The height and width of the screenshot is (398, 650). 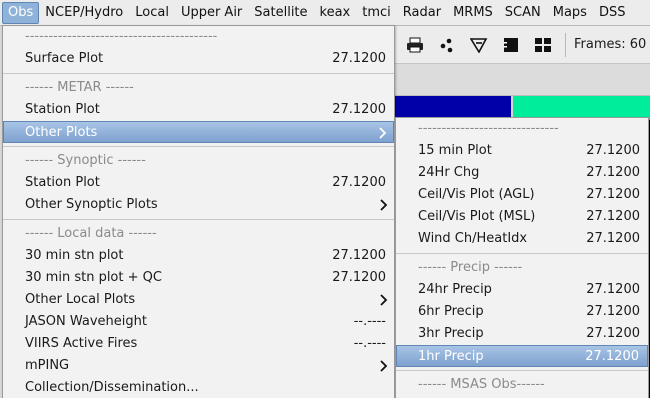 I want to click on menu-item-label: Other Local Plots, so click(x=80, y=299).